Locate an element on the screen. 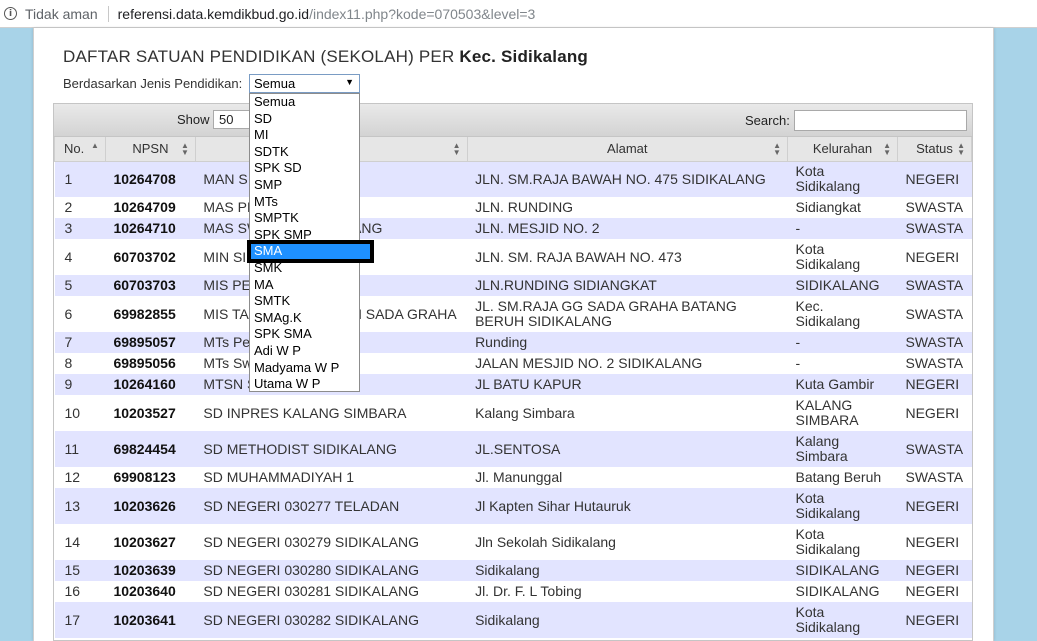  cell-alamat: Sidikalang is located at coordinates (627, 620).